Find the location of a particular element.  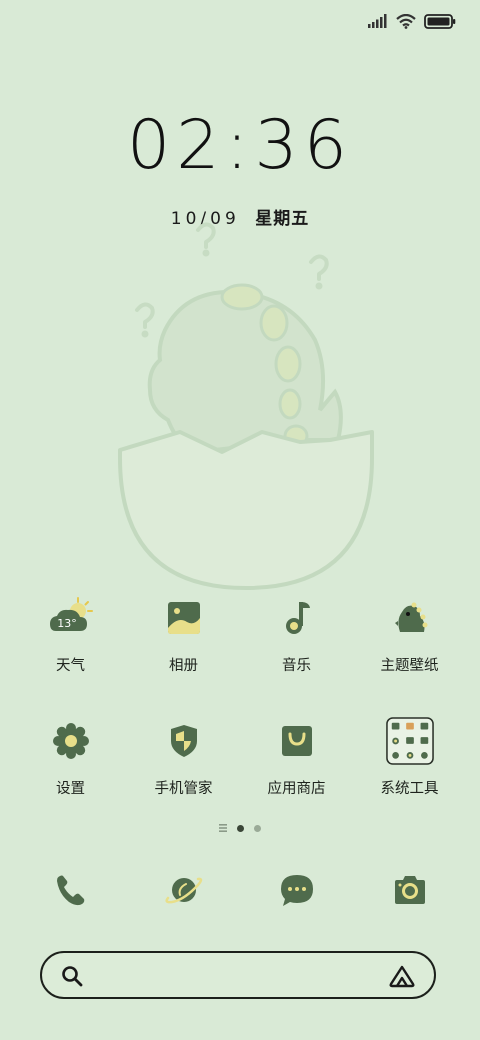

app-label-weather: 天气 is located at coordinates (70, 666).